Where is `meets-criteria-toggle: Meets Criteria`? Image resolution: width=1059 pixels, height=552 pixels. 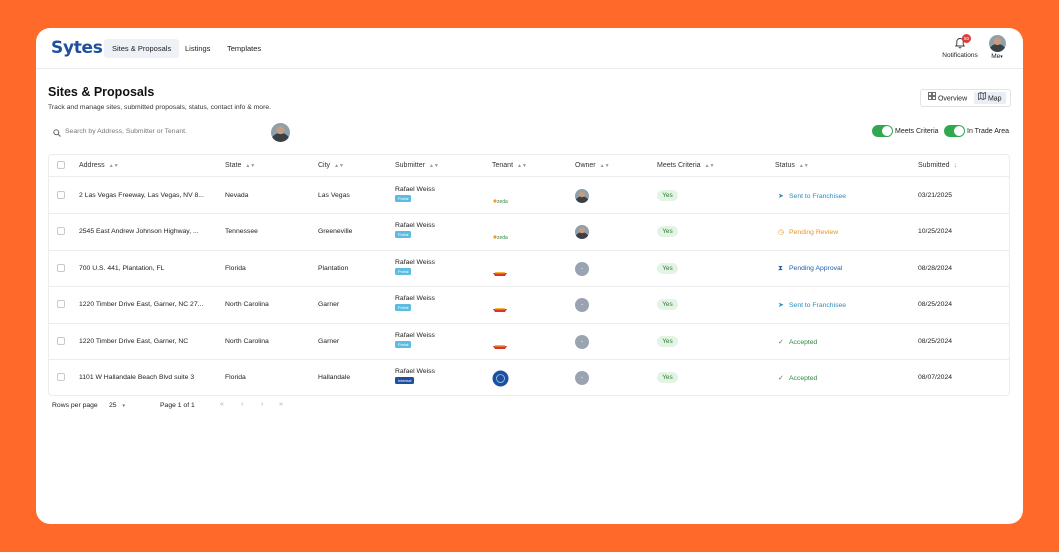
meets-criteria-toggle: Meets Criteria is located at coordinates (905, 131).